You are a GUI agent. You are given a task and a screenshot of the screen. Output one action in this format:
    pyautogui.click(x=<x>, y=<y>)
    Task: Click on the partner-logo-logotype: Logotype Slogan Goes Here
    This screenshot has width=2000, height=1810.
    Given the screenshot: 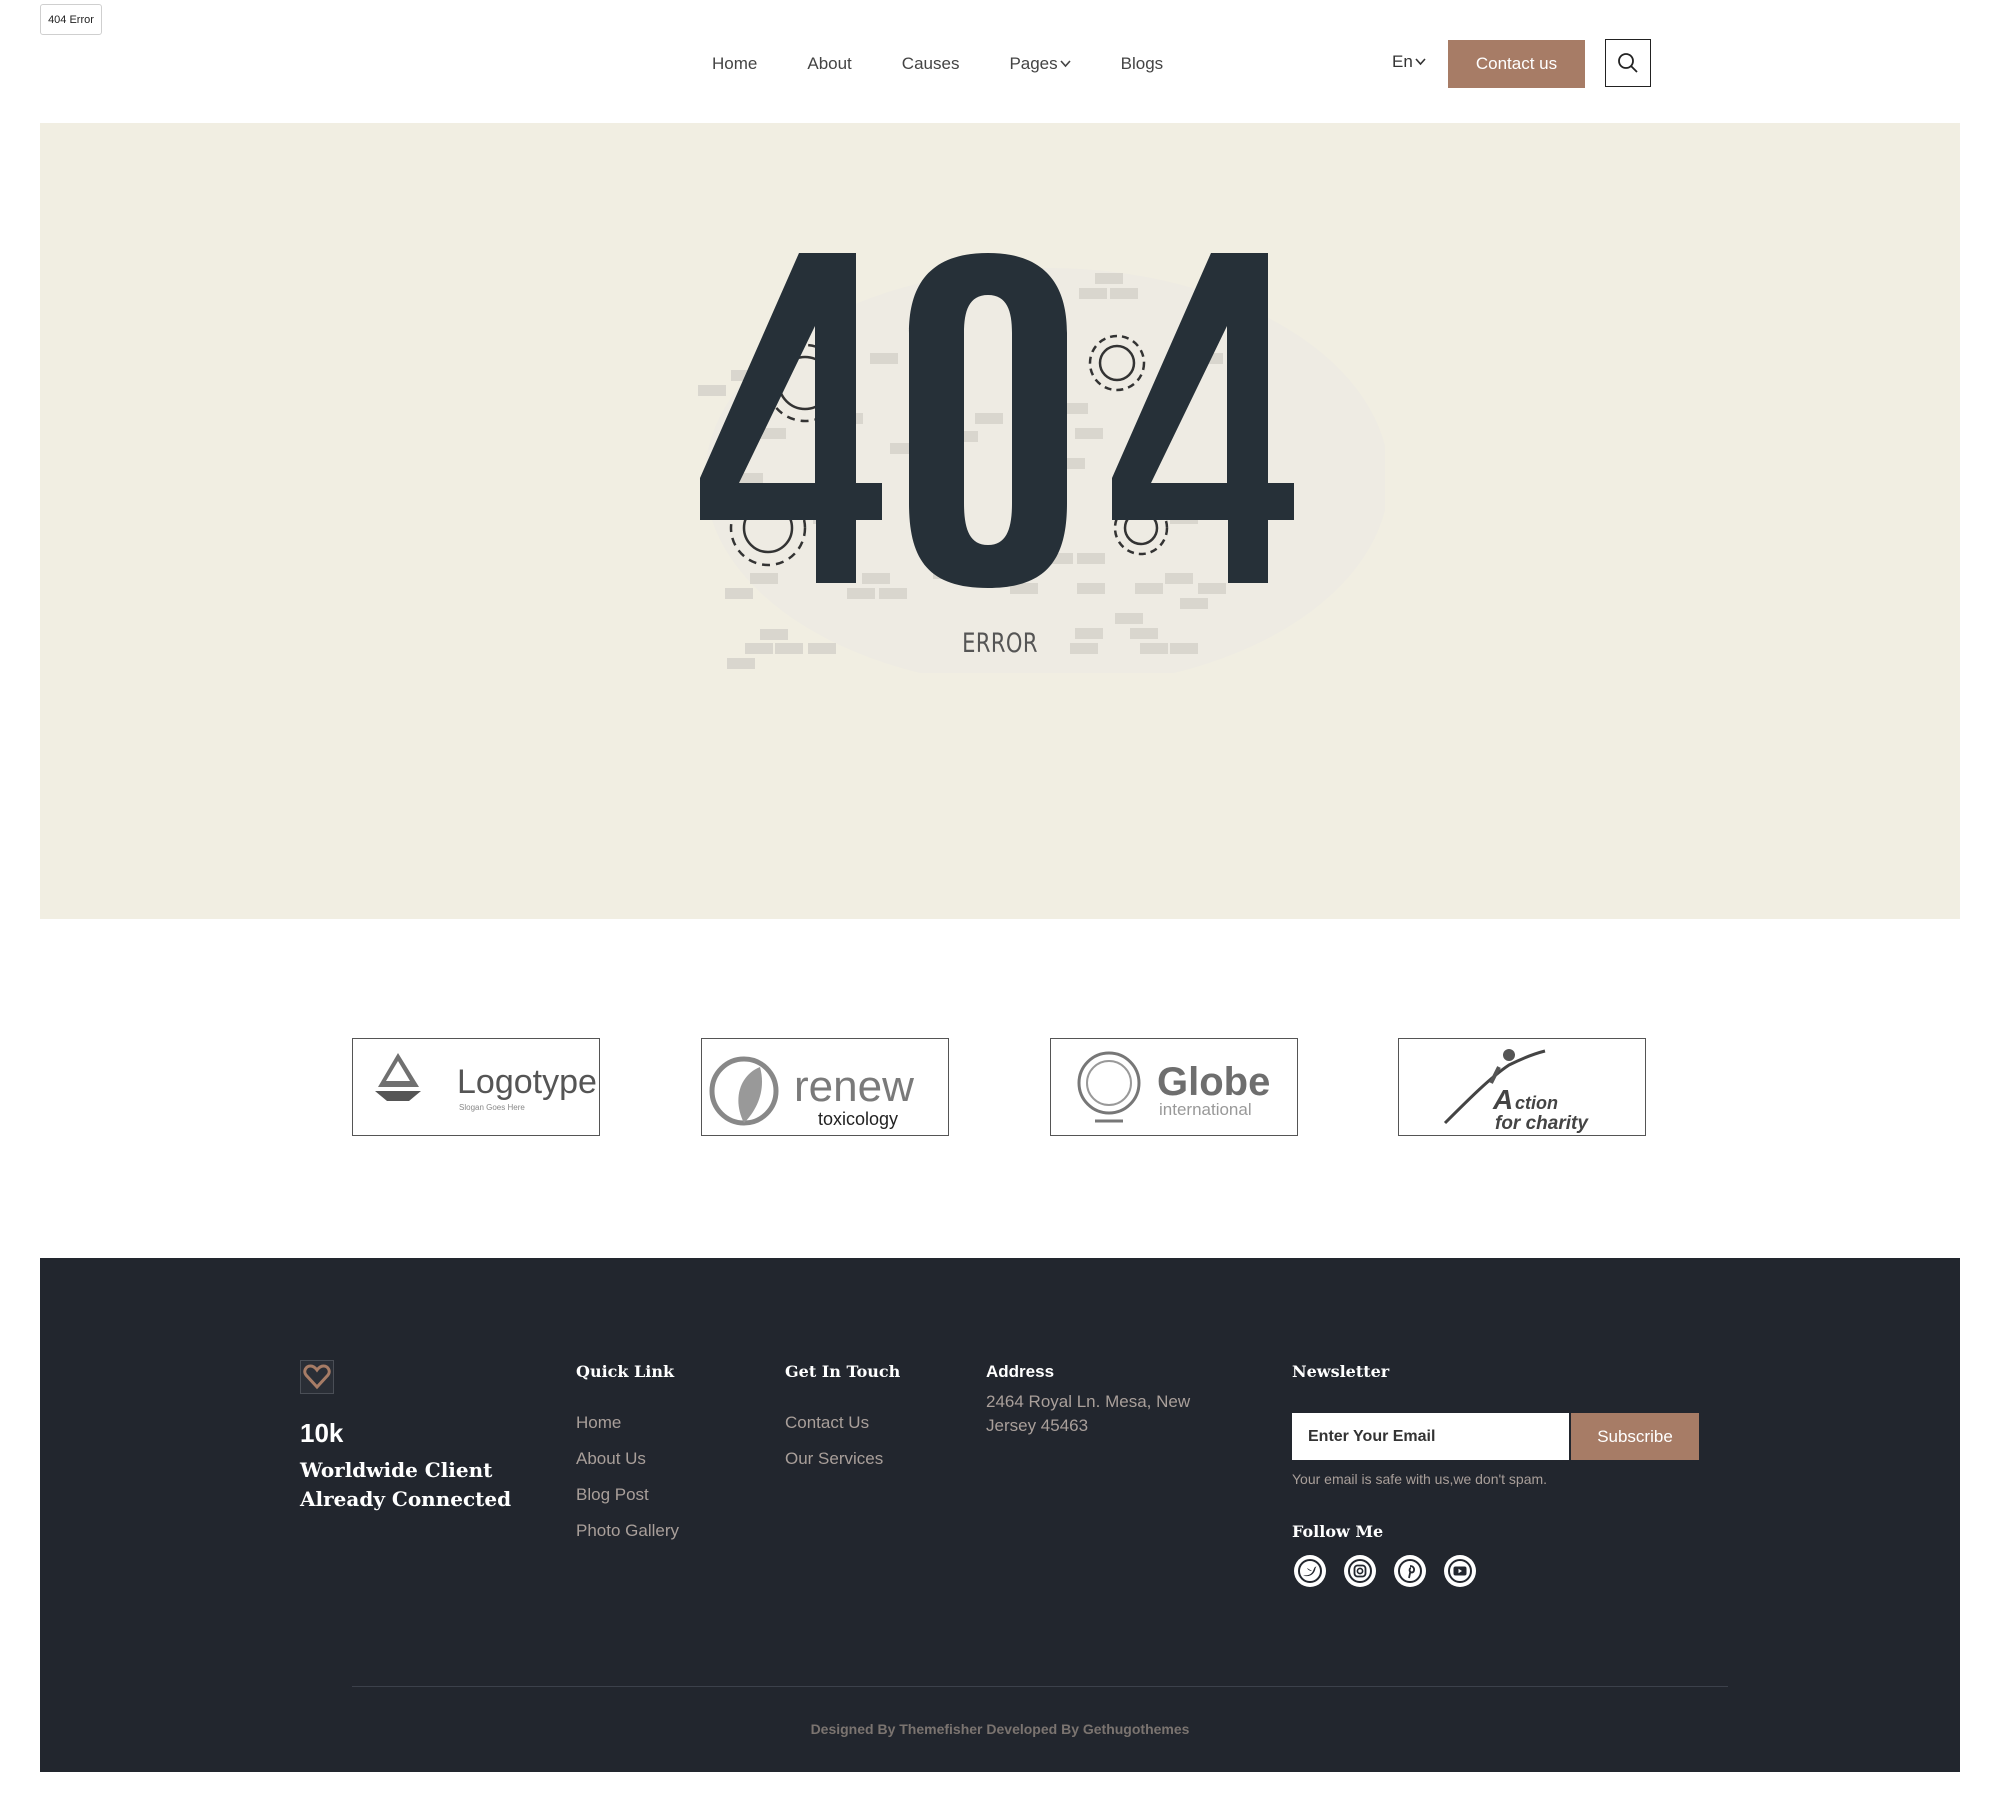 What is the action you would take?
    pyautogui.click(x=476, y=1087)
    